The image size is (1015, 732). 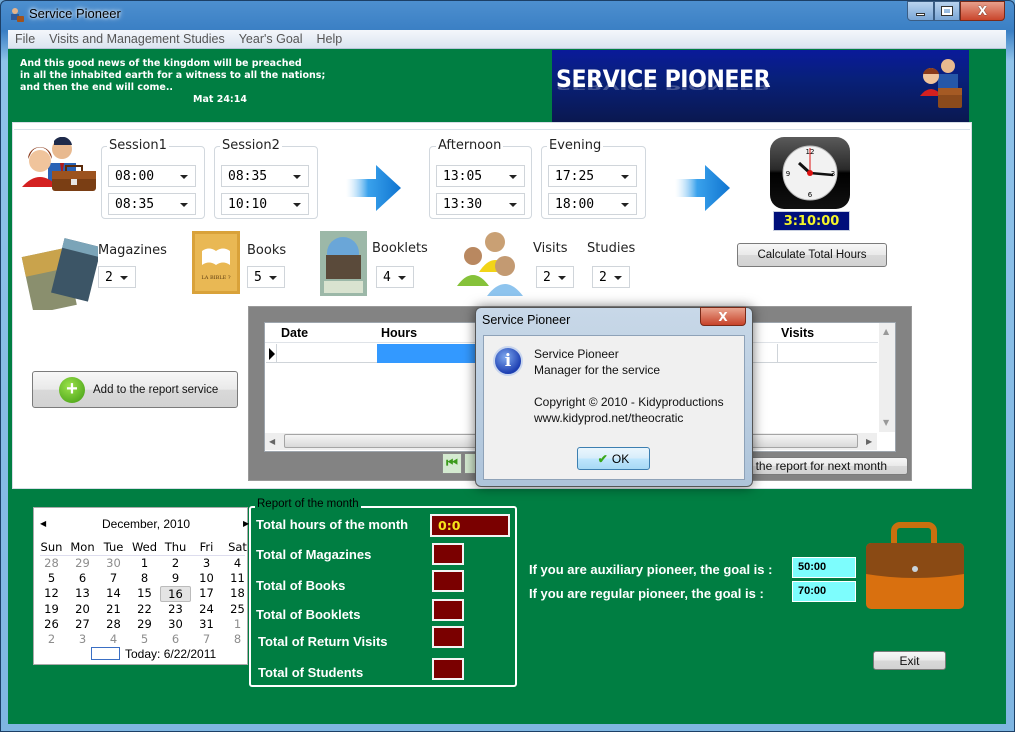 I want to click on calendar-day: 31, so click(x=206, y=624).